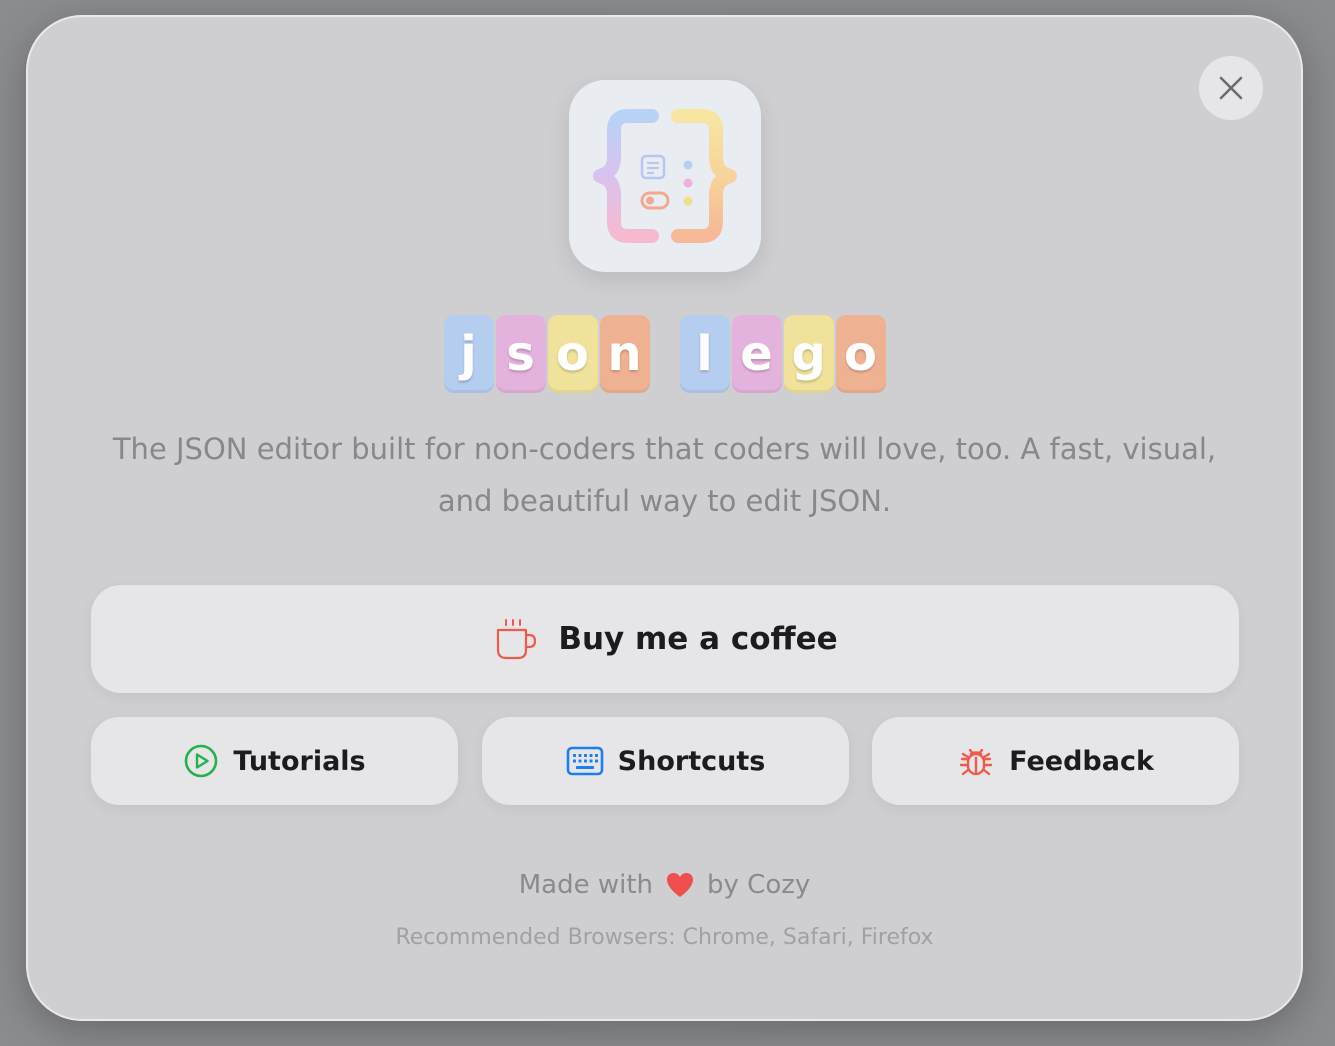 The width and height of the screenshot is (1335, 1046). What do you see at coordinates (759, 885) in the screenshot?
I see `made-with-suffix: by Cozy` at bounding box center [759, 885].